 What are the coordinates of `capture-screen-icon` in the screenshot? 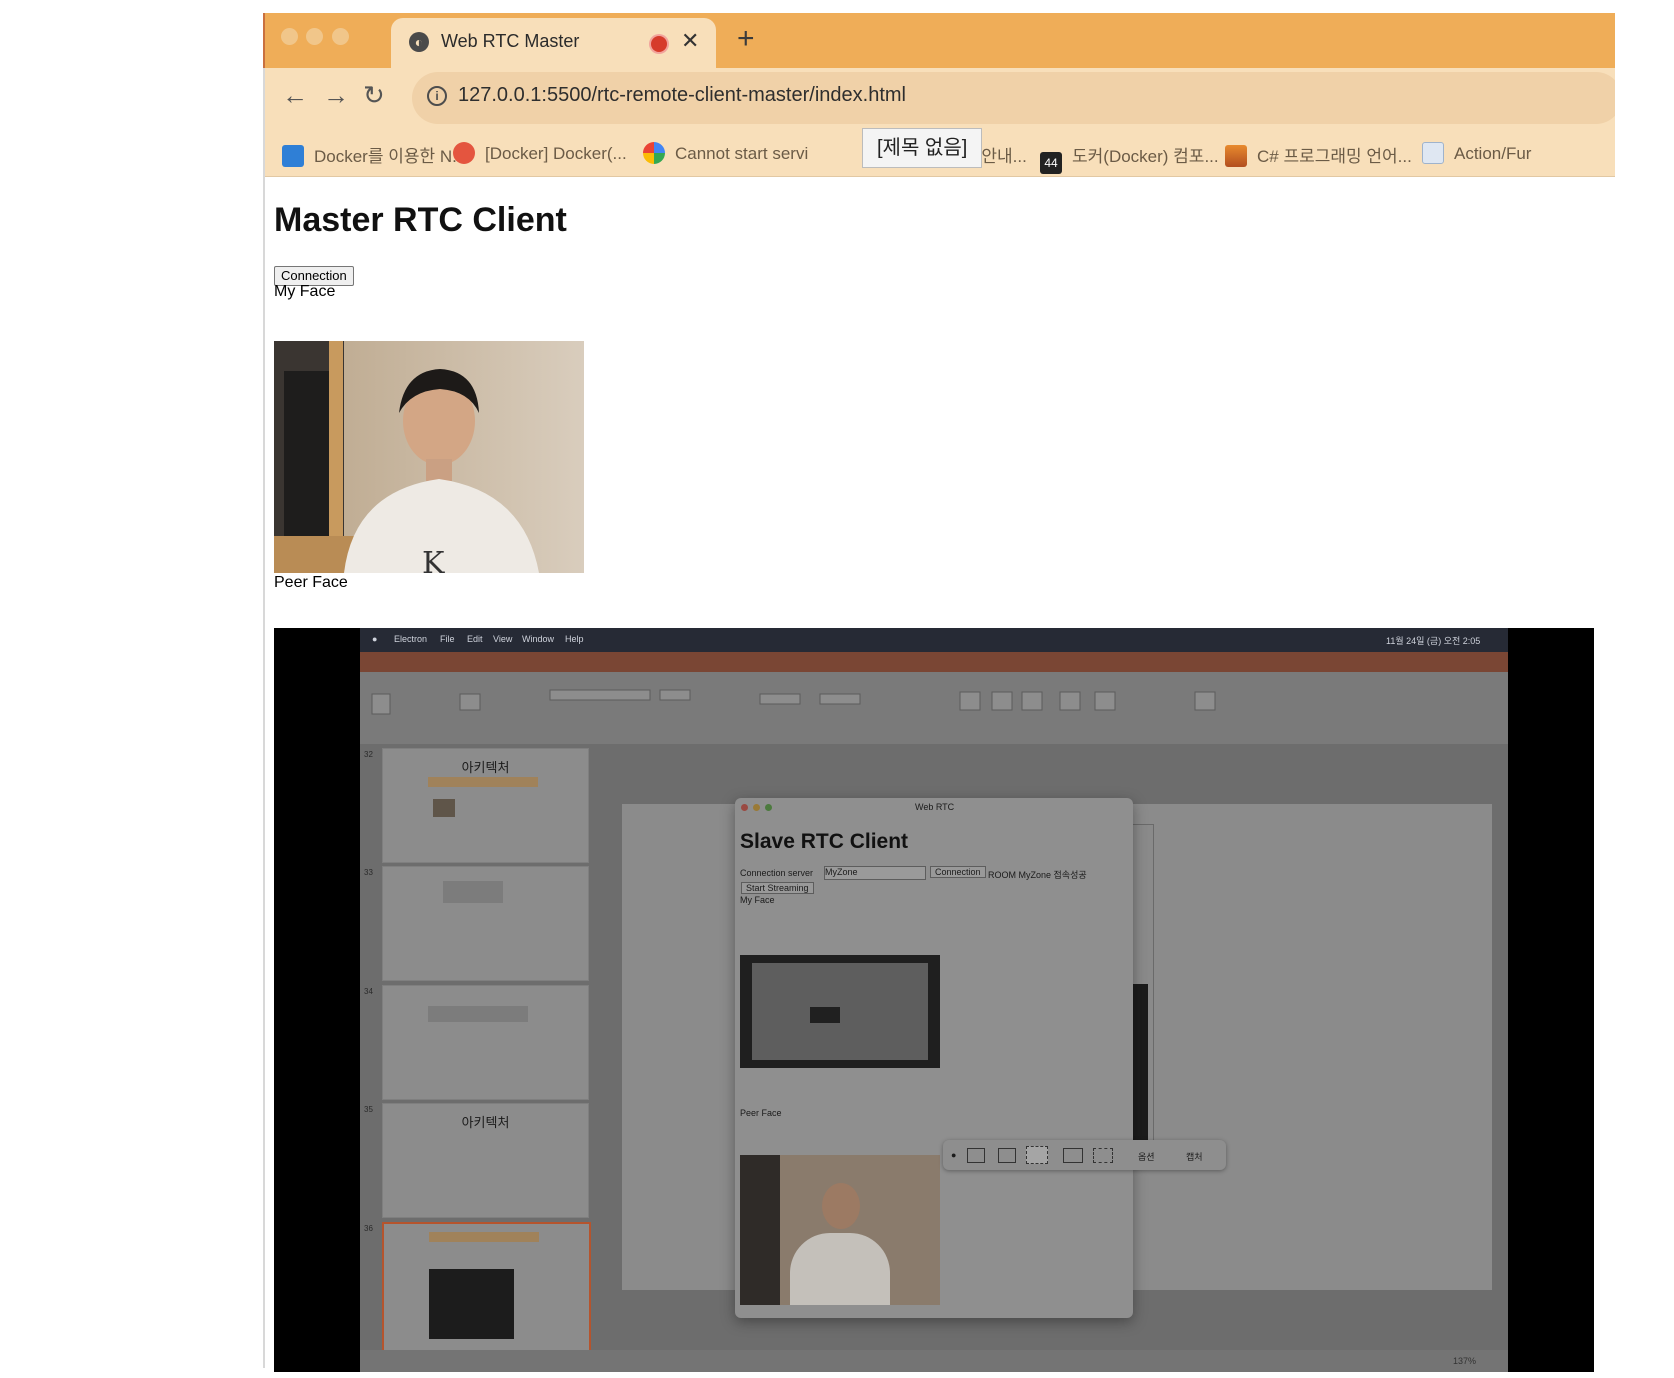 It's located at (976, 1155).